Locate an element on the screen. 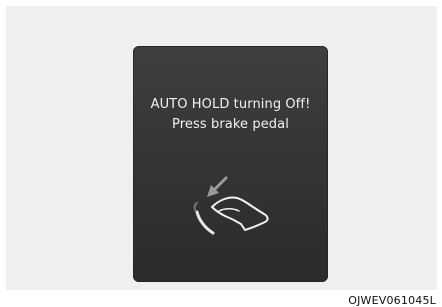 The image size is (442, 307). brake-pedal-press-icon is located at coordinates (231, 205).